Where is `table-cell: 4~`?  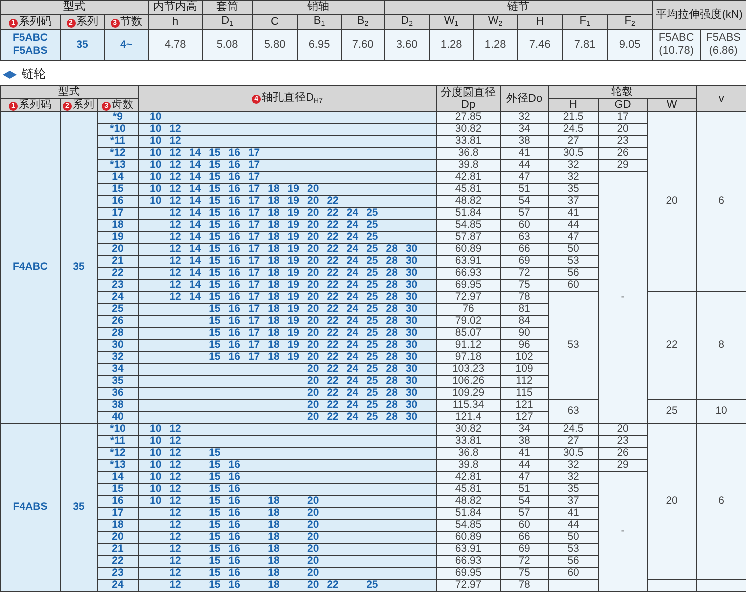 table-cell: 4~ is located at coordinates (126, 45).